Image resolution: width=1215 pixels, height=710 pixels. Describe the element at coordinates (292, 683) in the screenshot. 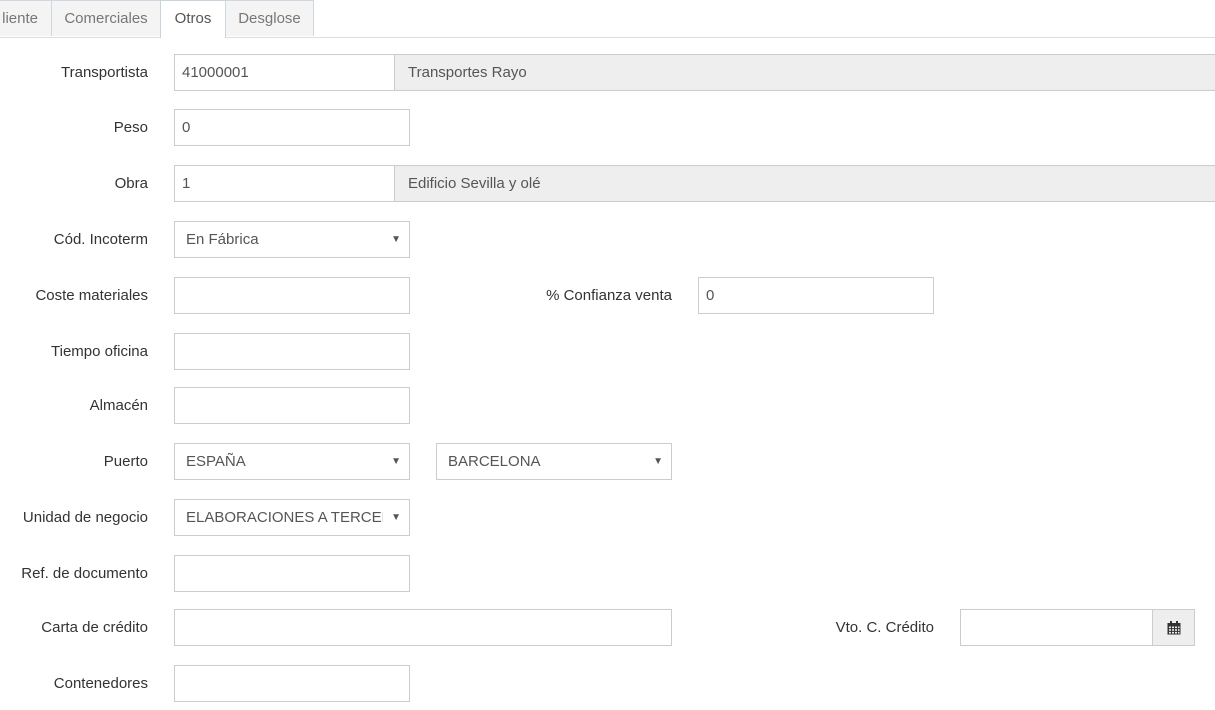

I see `contenedores-input` at that location.